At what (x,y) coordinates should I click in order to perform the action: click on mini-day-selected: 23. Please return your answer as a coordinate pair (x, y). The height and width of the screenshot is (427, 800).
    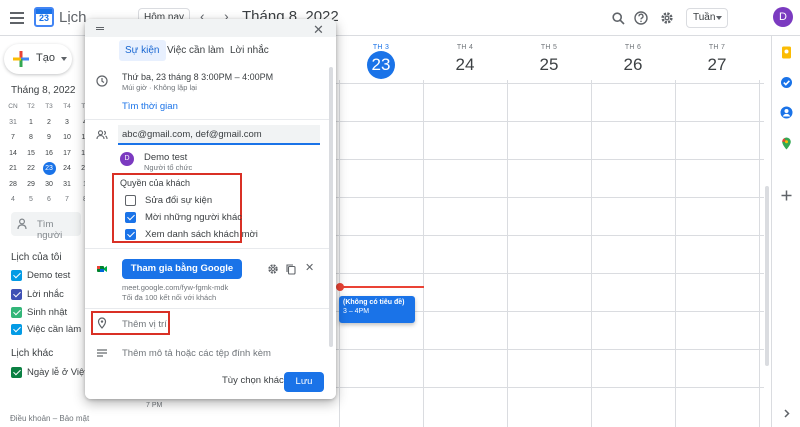
    Looking at the image, I should click on (49, 169).